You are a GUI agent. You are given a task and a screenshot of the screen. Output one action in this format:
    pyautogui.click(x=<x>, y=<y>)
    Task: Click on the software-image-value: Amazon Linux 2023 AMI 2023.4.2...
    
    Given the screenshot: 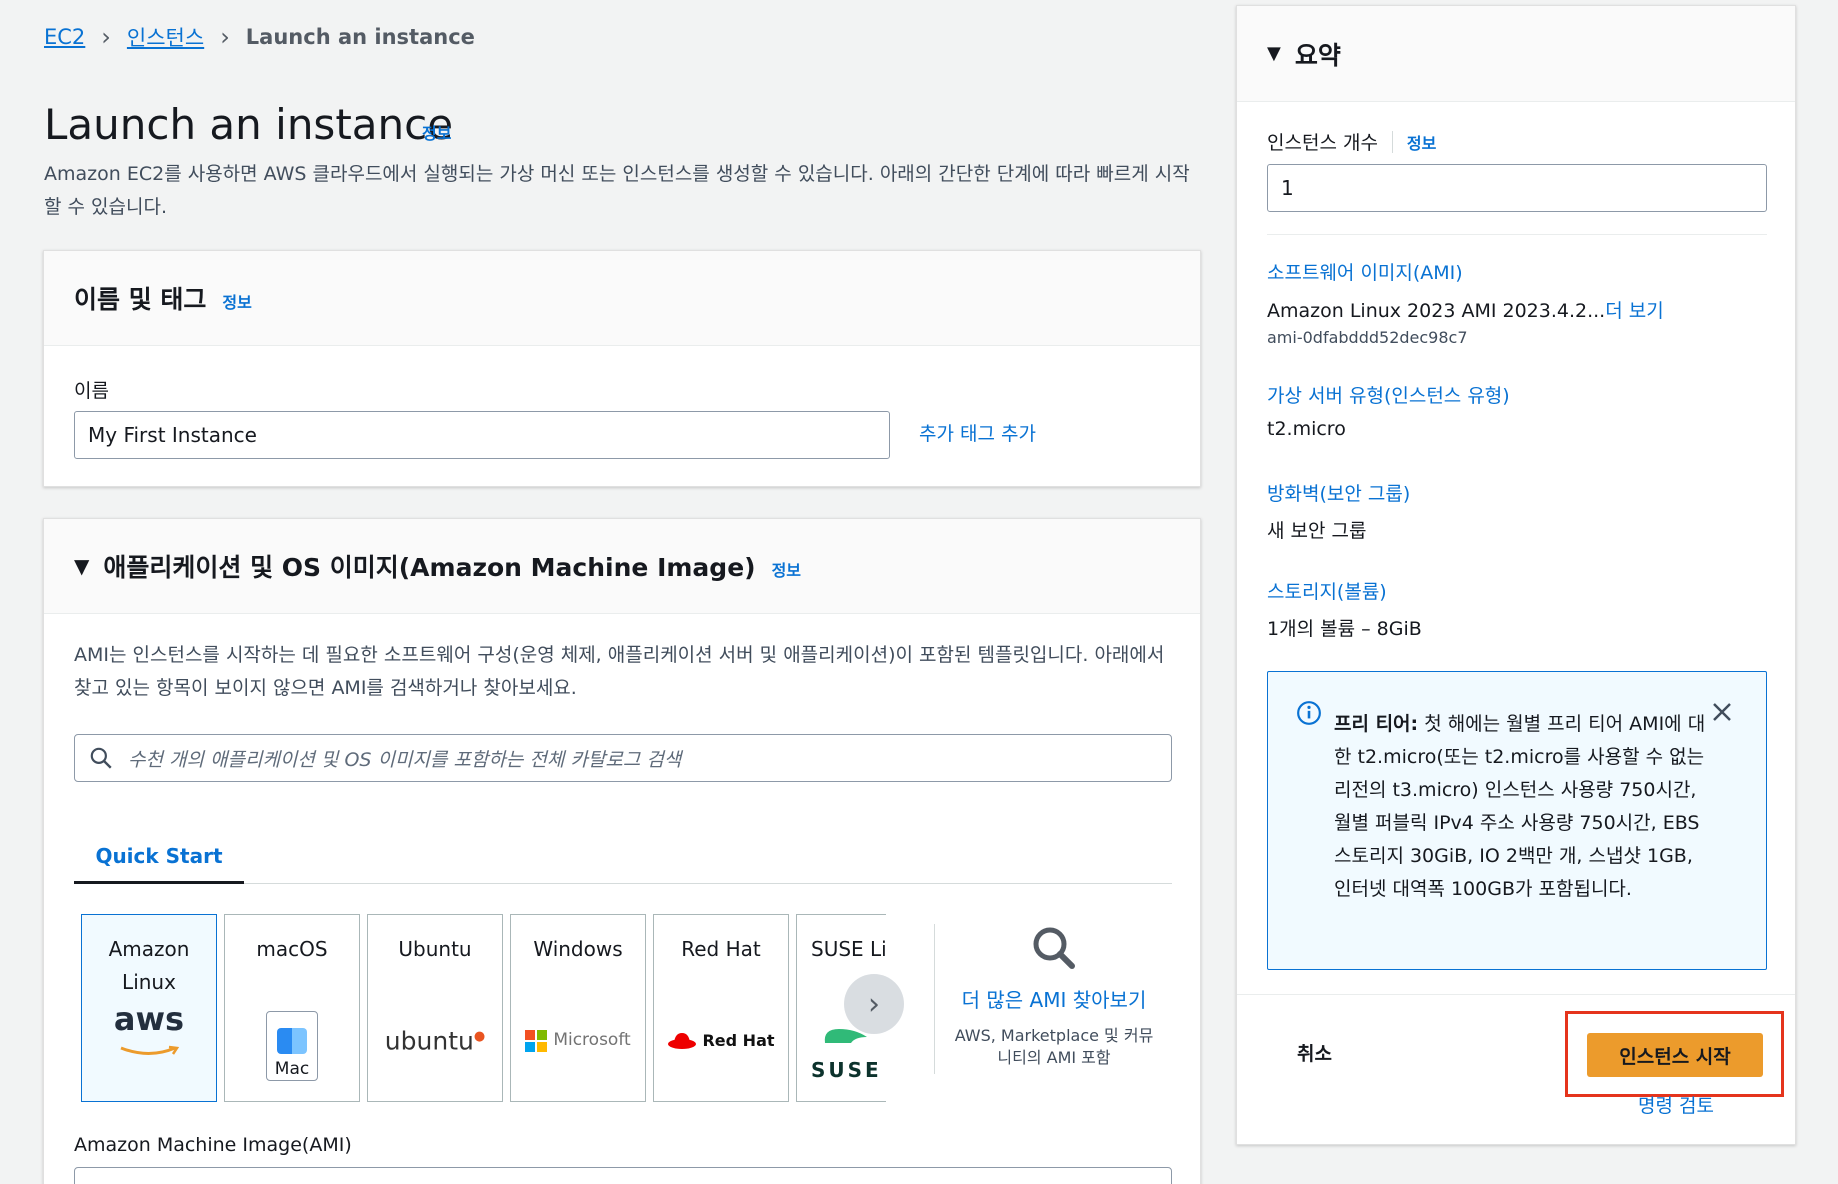 What is the action you would take?
    pyautogui.click(x=1436, y=311)
    